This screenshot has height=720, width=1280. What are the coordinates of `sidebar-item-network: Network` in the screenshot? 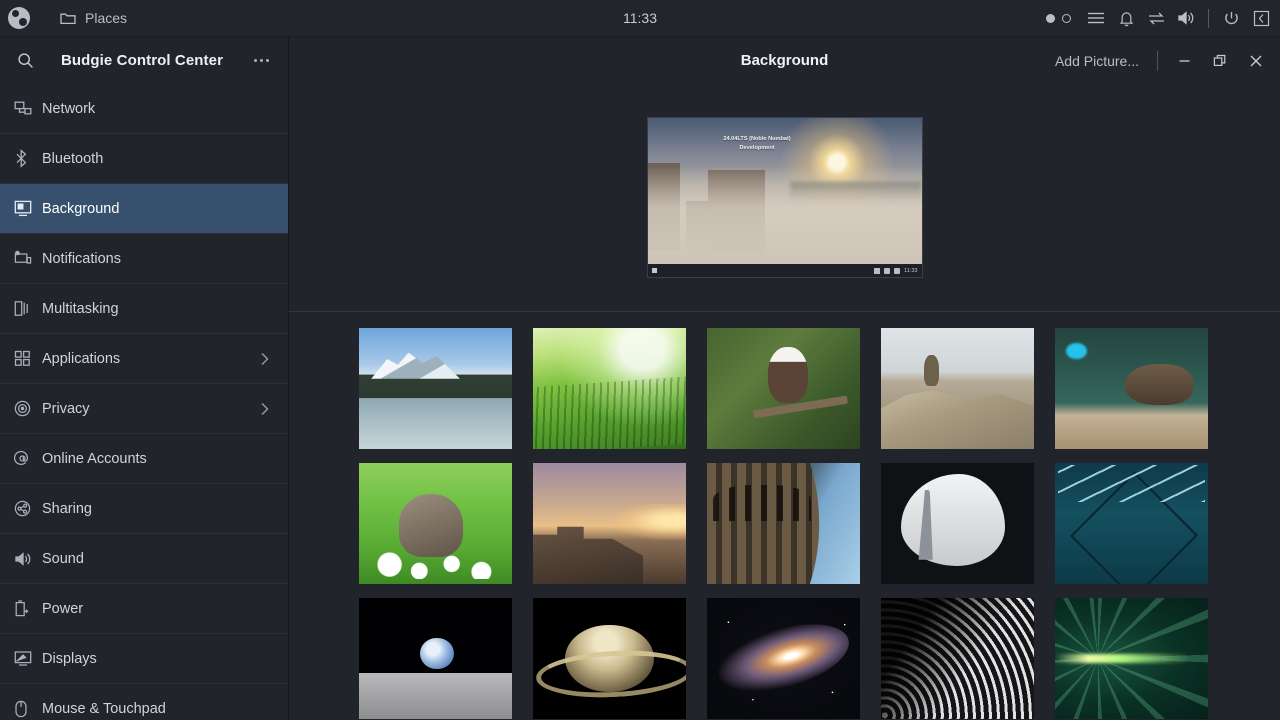 It's located at (144, 108).